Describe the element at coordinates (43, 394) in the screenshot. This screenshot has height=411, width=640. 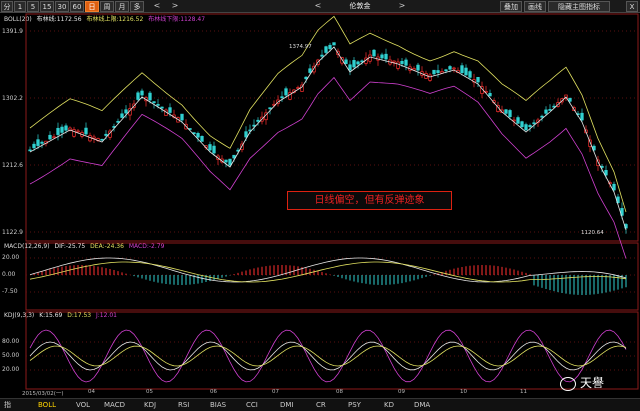
I see `date-axis-label: 2015/03/02(一)` at that location.